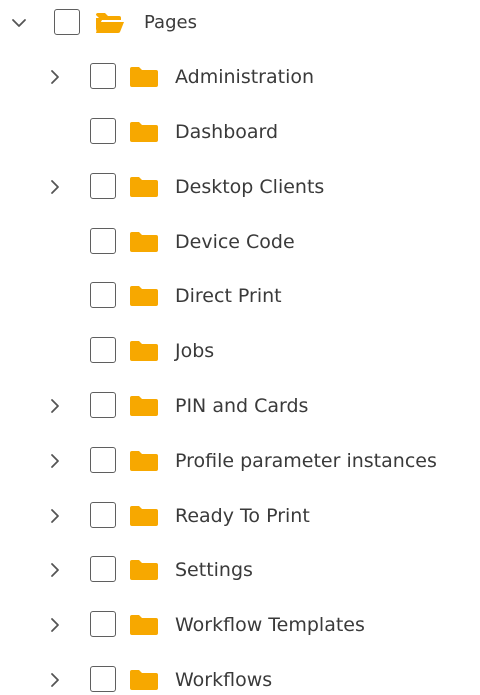  I want to click on tree-node-jobs: Jobs, so click(240, 351).